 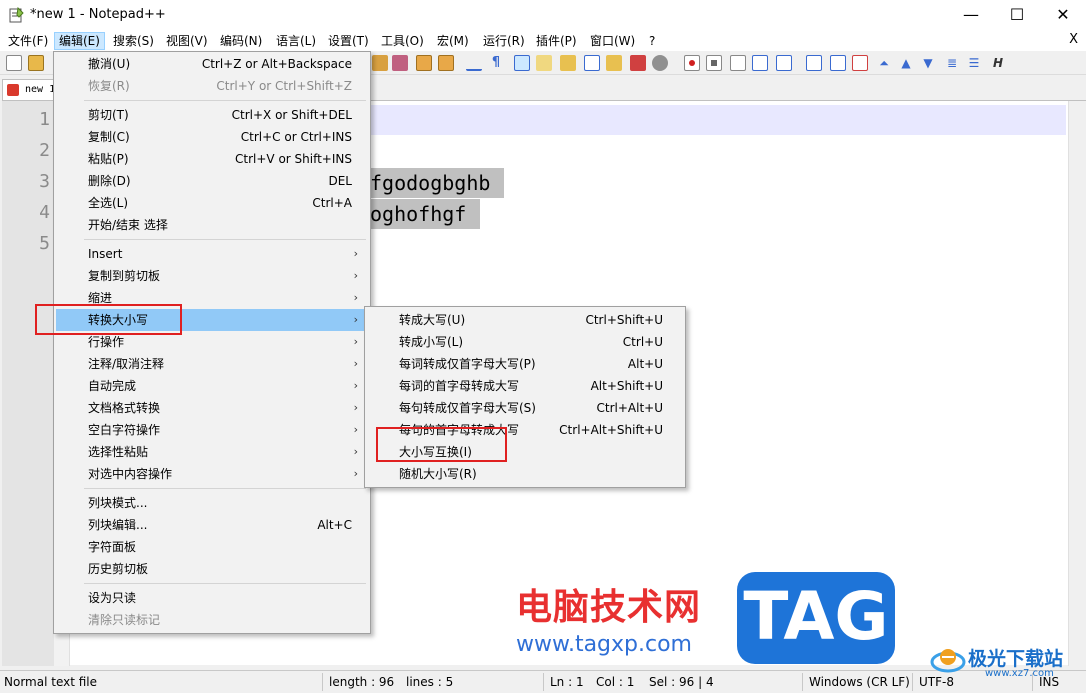 What do you see at coordinates (544, 63) in the screenshot?
I see `define-language-icon` at bounding box center [544, 63].